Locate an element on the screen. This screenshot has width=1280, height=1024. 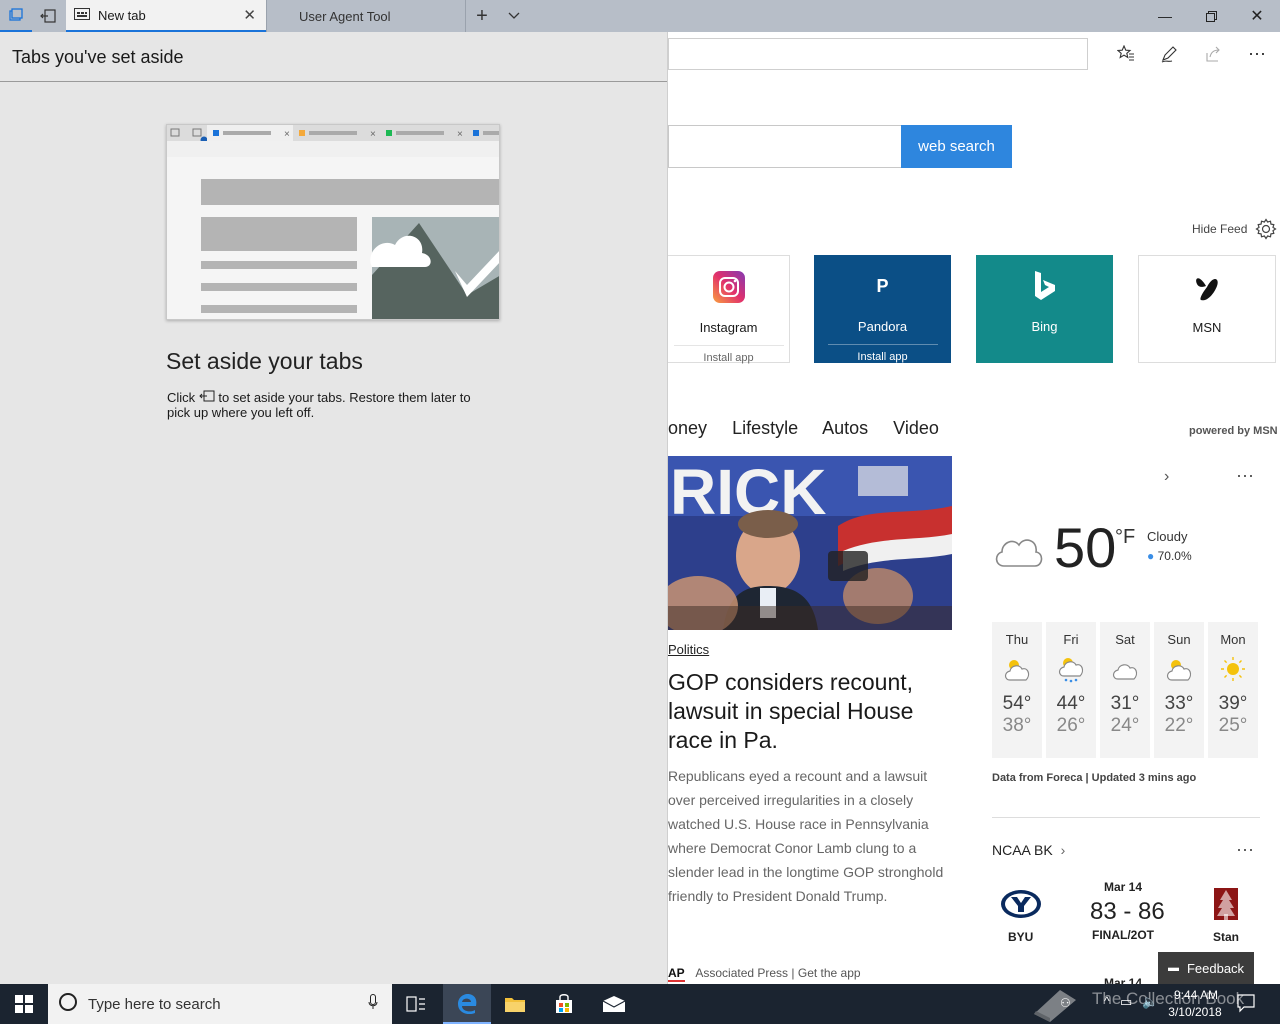
chevron-down-icon is located at coordinates (514, 16).